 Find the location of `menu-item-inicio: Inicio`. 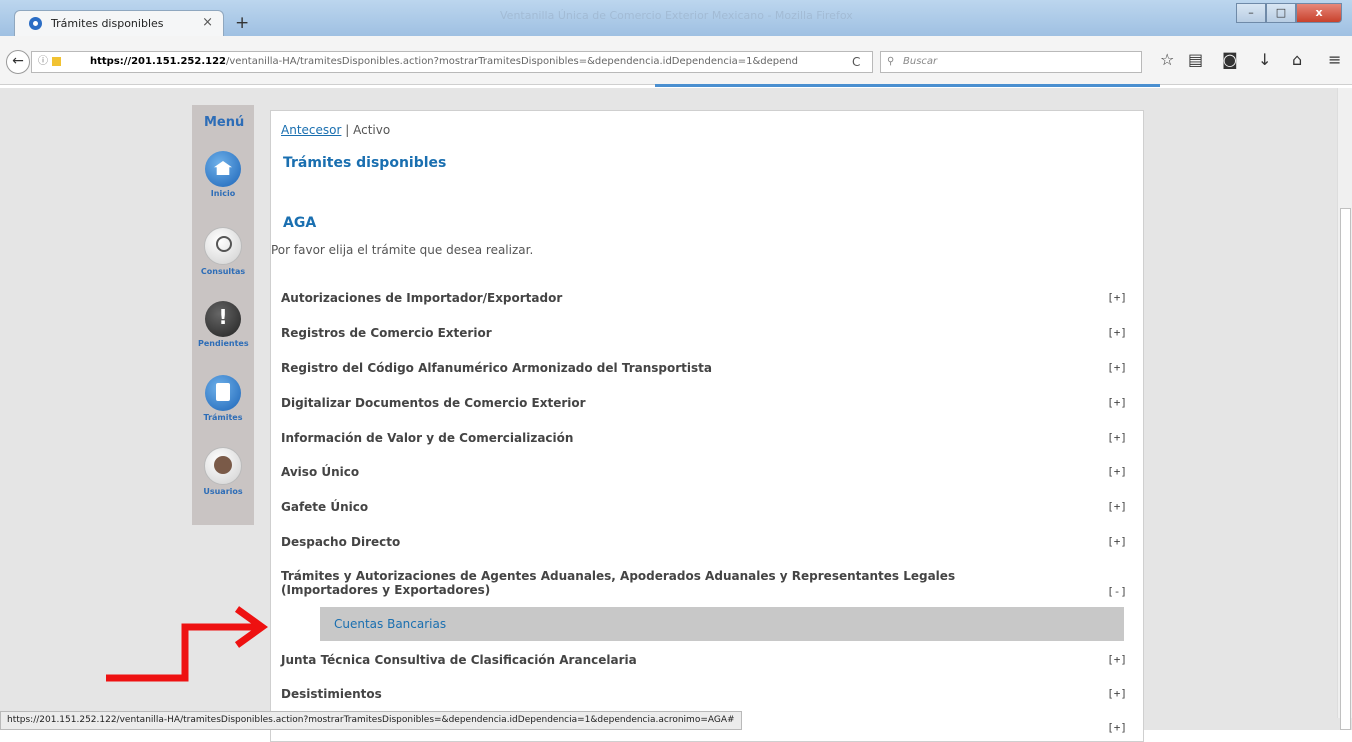

menu-item-inicio: Inicio is located at coordinates (223, 174).